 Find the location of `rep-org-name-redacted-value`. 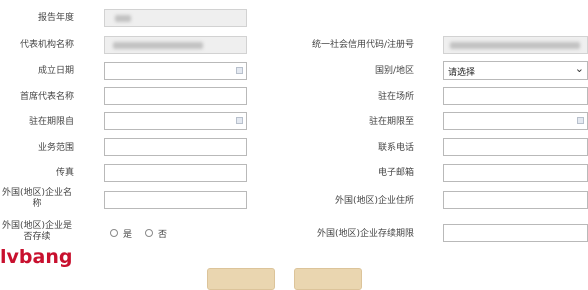

rep-org-name-redacted-value is located at coordinates (158, 45).